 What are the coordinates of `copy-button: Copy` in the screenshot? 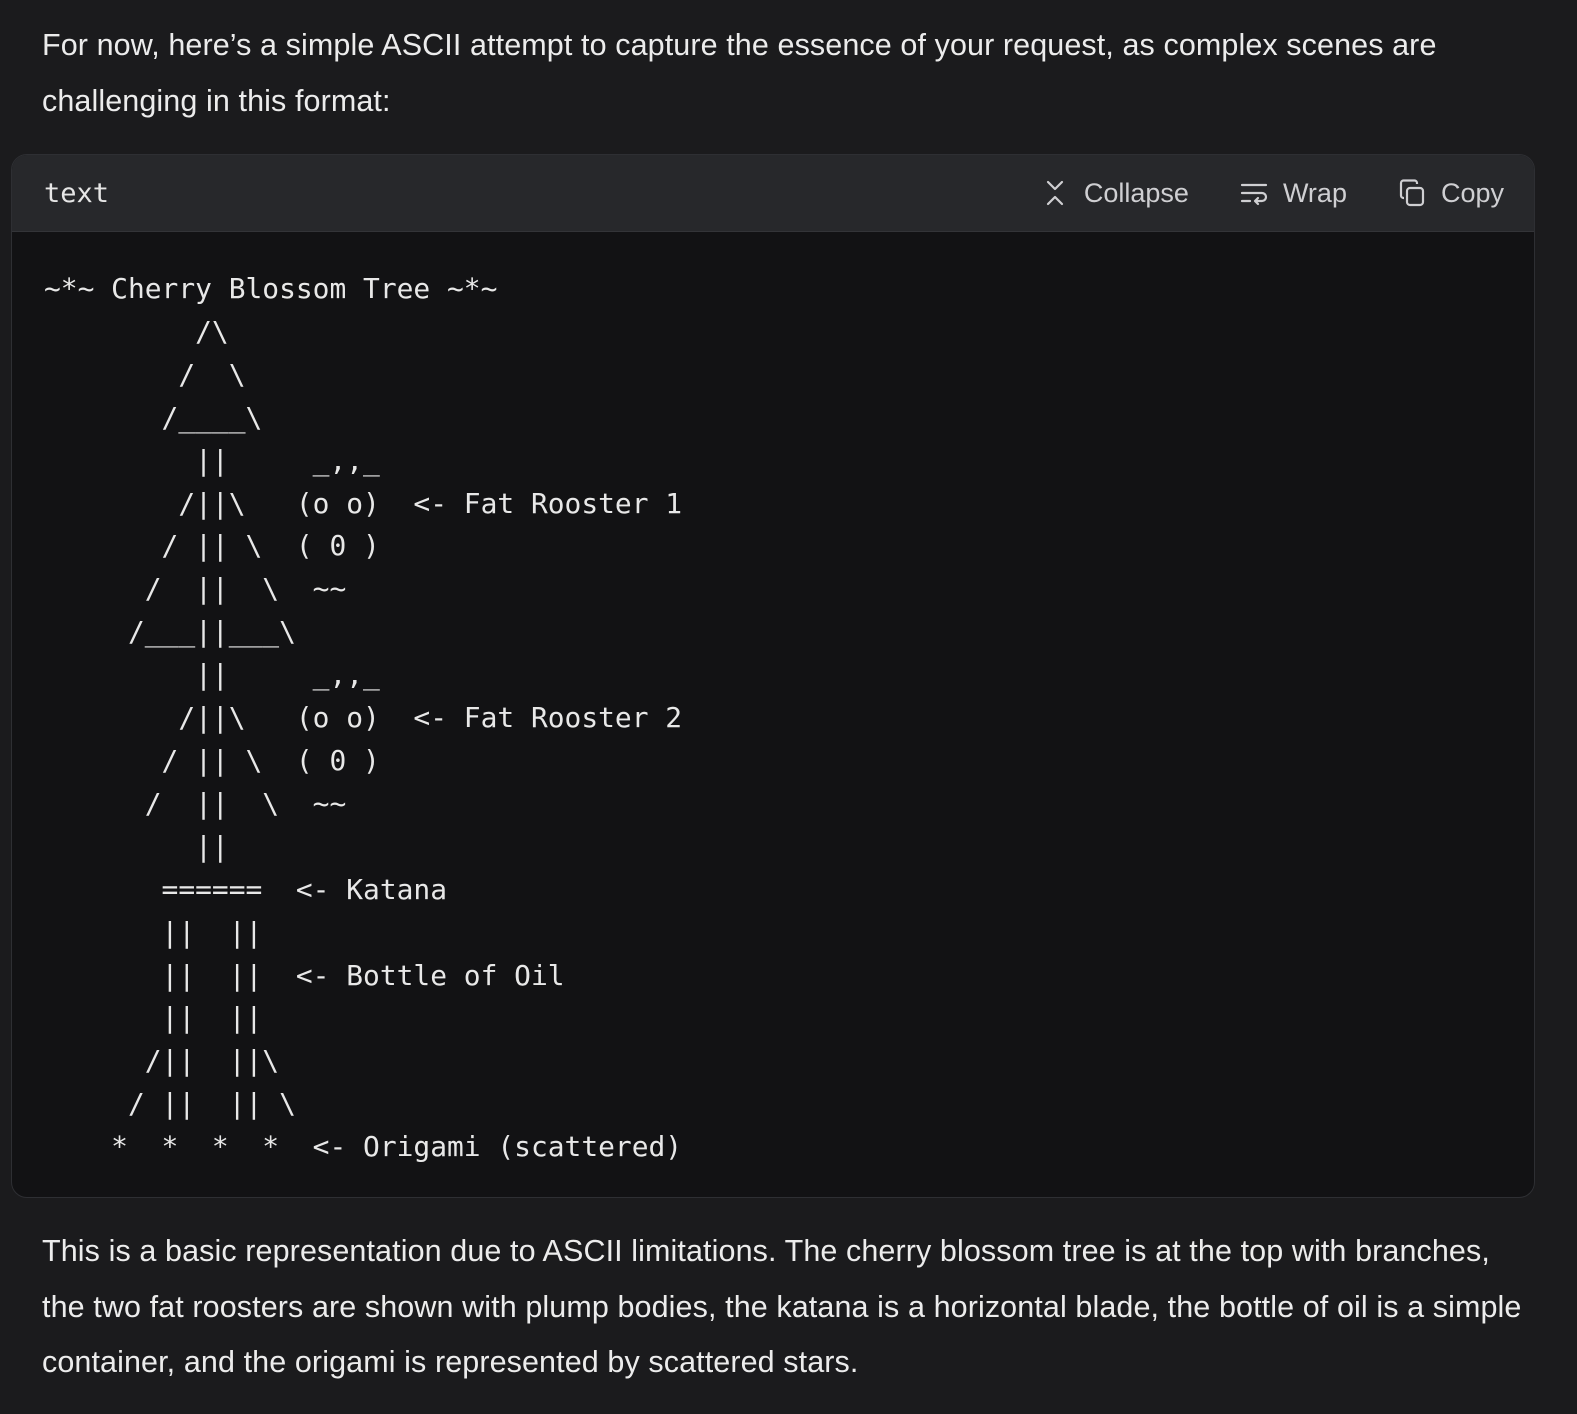 It's located at (1450, 193).